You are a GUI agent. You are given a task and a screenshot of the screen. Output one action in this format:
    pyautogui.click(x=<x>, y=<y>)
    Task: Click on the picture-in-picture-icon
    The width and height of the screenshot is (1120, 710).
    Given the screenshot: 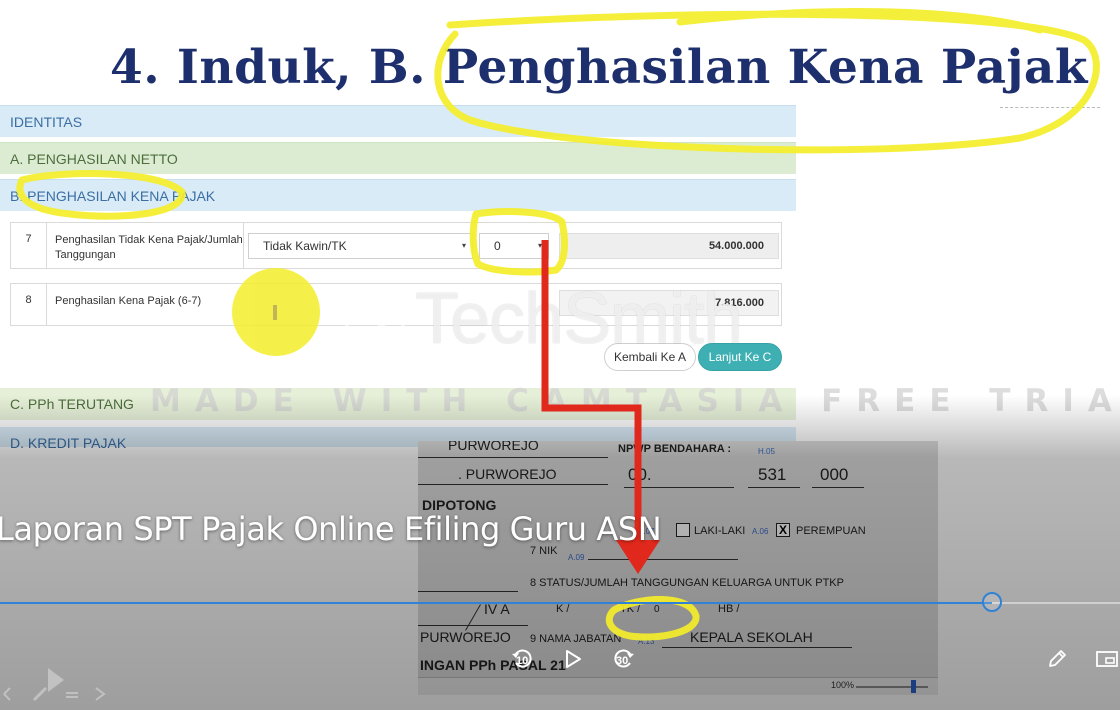 What is the action you would take?
    pyautogui.click(x=1107, y=659)
    